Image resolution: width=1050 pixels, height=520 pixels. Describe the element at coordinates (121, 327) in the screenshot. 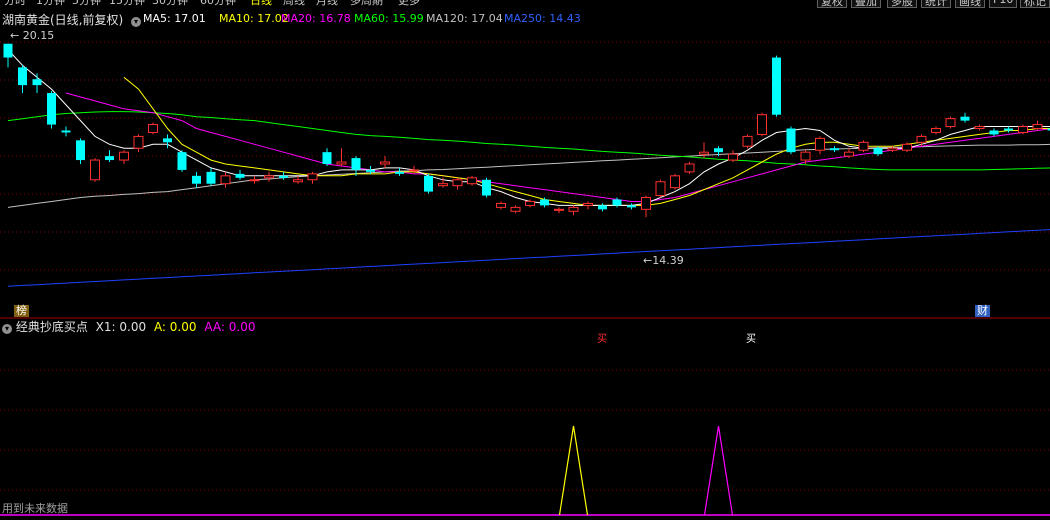

I see `indicator-x1: X1: 0.00` at that location.